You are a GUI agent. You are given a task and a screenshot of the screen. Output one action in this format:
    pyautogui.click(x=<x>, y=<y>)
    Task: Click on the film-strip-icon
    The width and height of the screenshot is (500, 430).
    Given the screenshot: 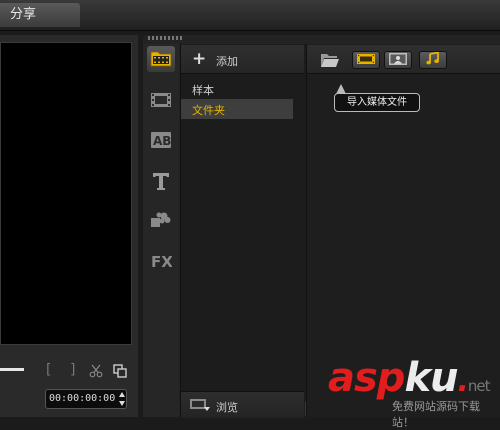 What is the action you would take?
    pyautogui.click(x=161, y=101)
    